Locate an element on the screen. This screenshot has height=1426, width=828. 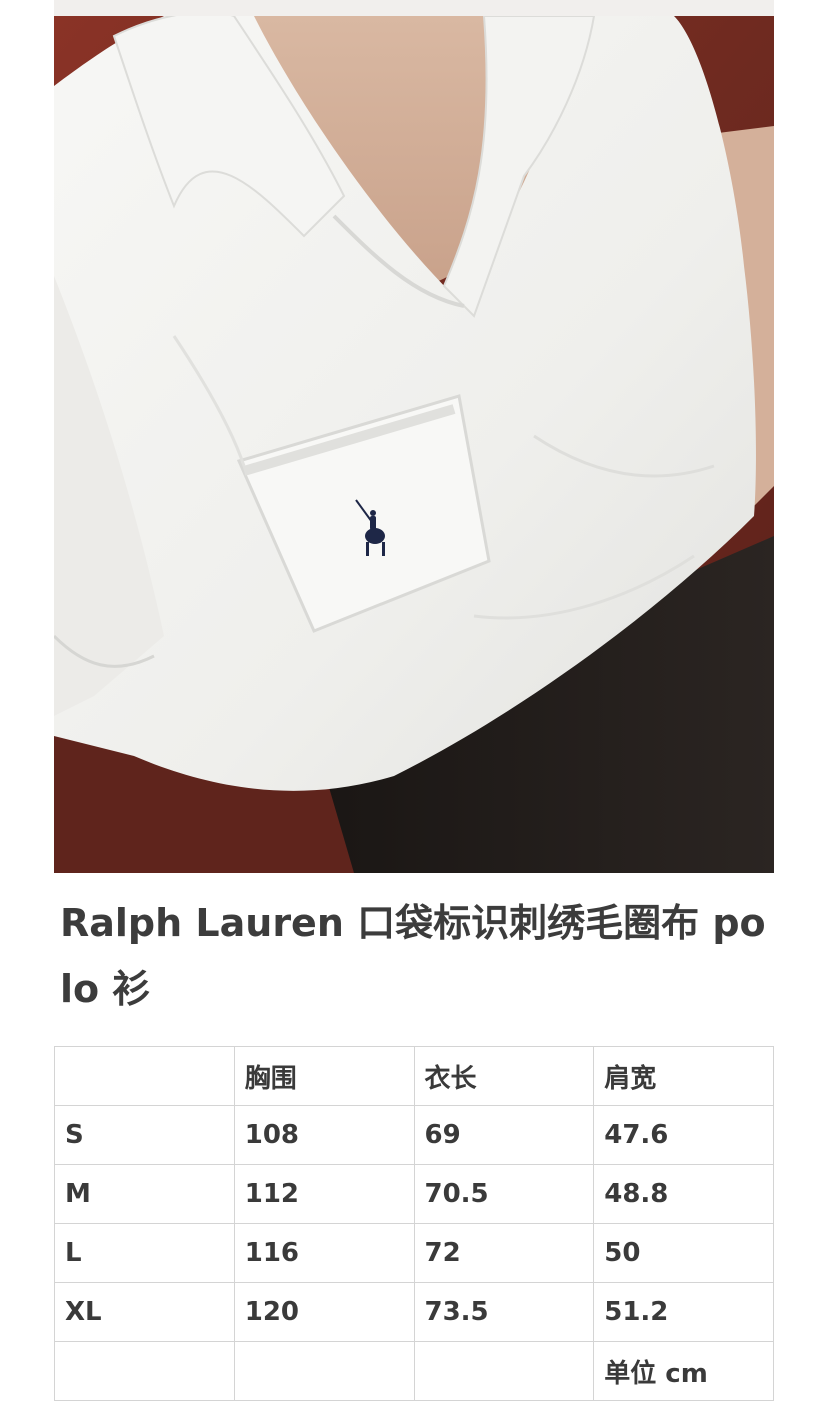
size-table-cell: L is located at coordinates (144, 1253).